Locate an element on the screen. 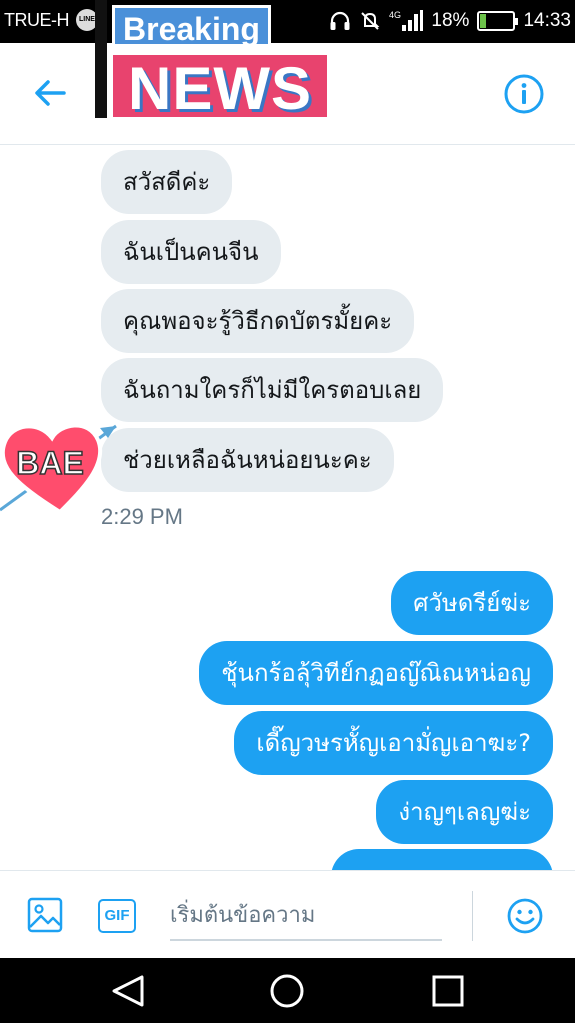 This screenshot has width=575, height=1023. message-input is located at coordinates (306, 916).